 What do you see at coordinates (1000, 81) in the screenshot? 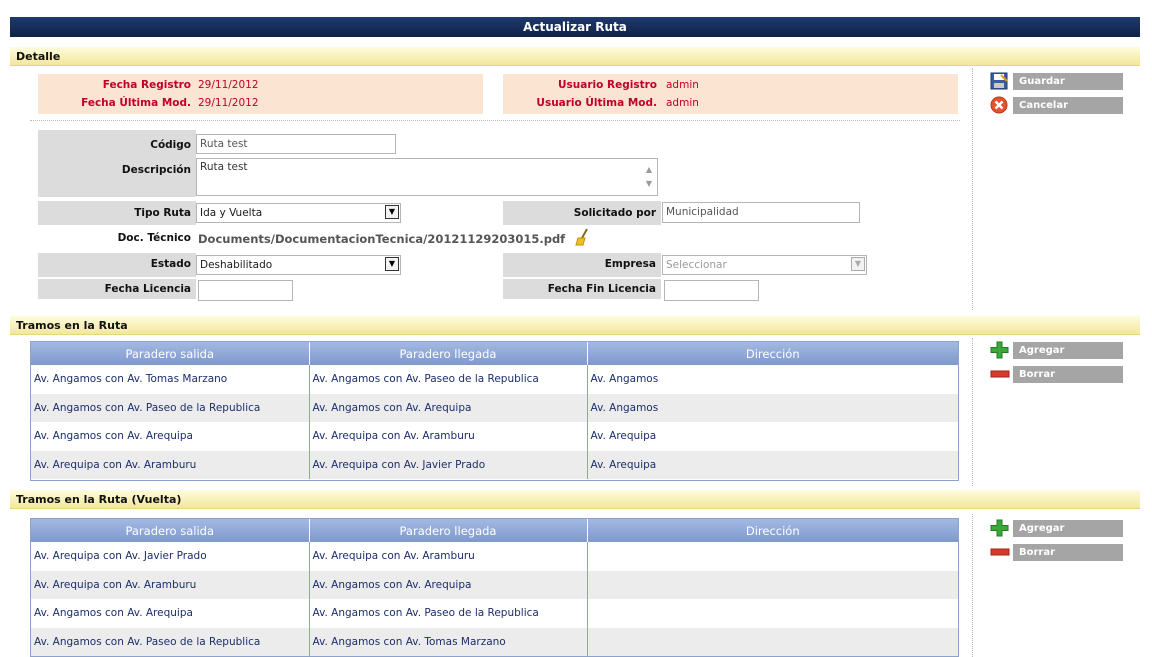
I see `floppy-disk-icon` at bounding box center [1000, 81].